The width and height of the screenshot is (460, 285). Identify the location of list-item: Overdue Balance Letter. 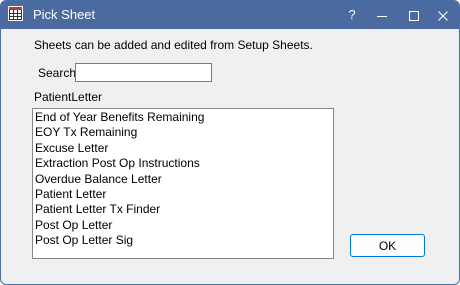
(183, 179).